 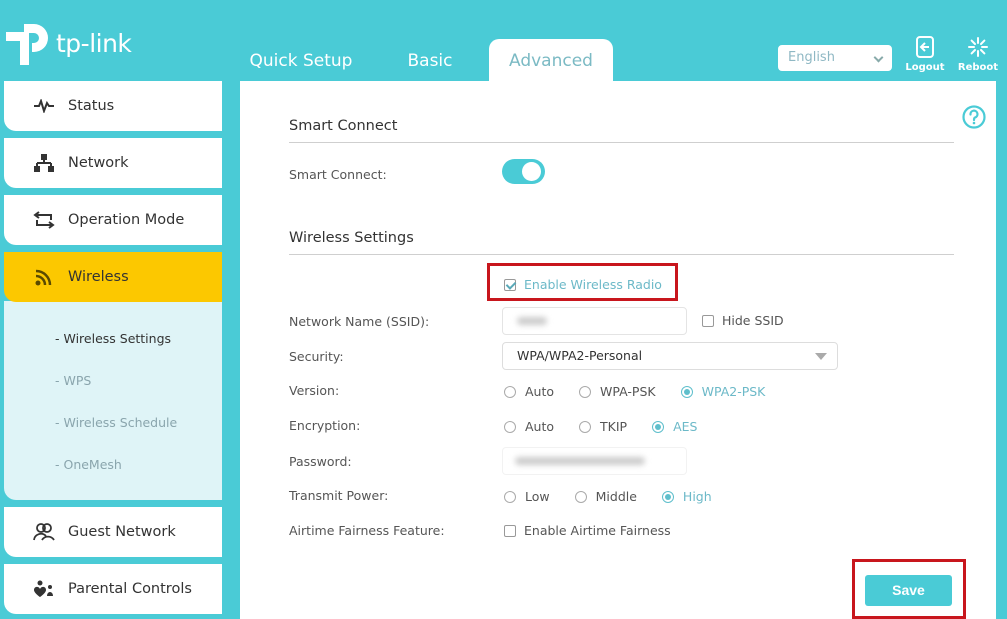 I want to click on brand-name: tp-link, so click(x=94, y=43).